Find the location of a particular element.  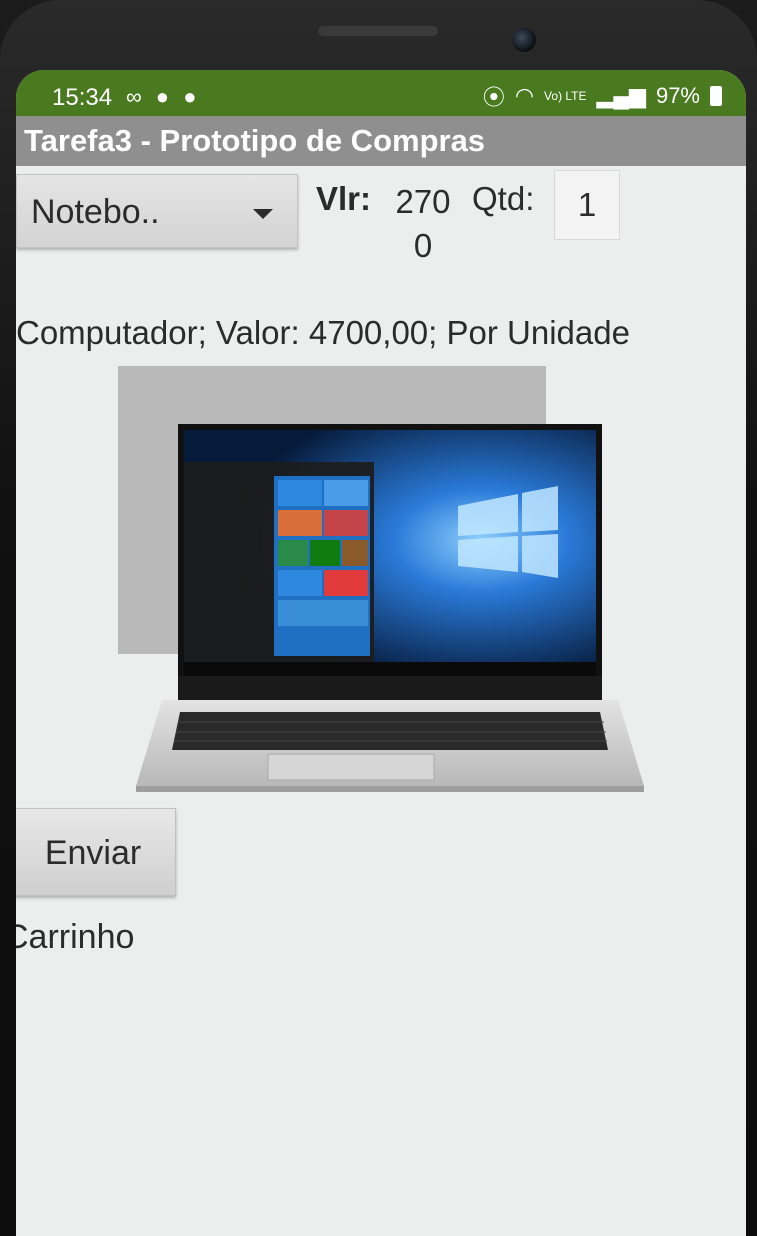

quantity-input is located at coordinates (587, 205).